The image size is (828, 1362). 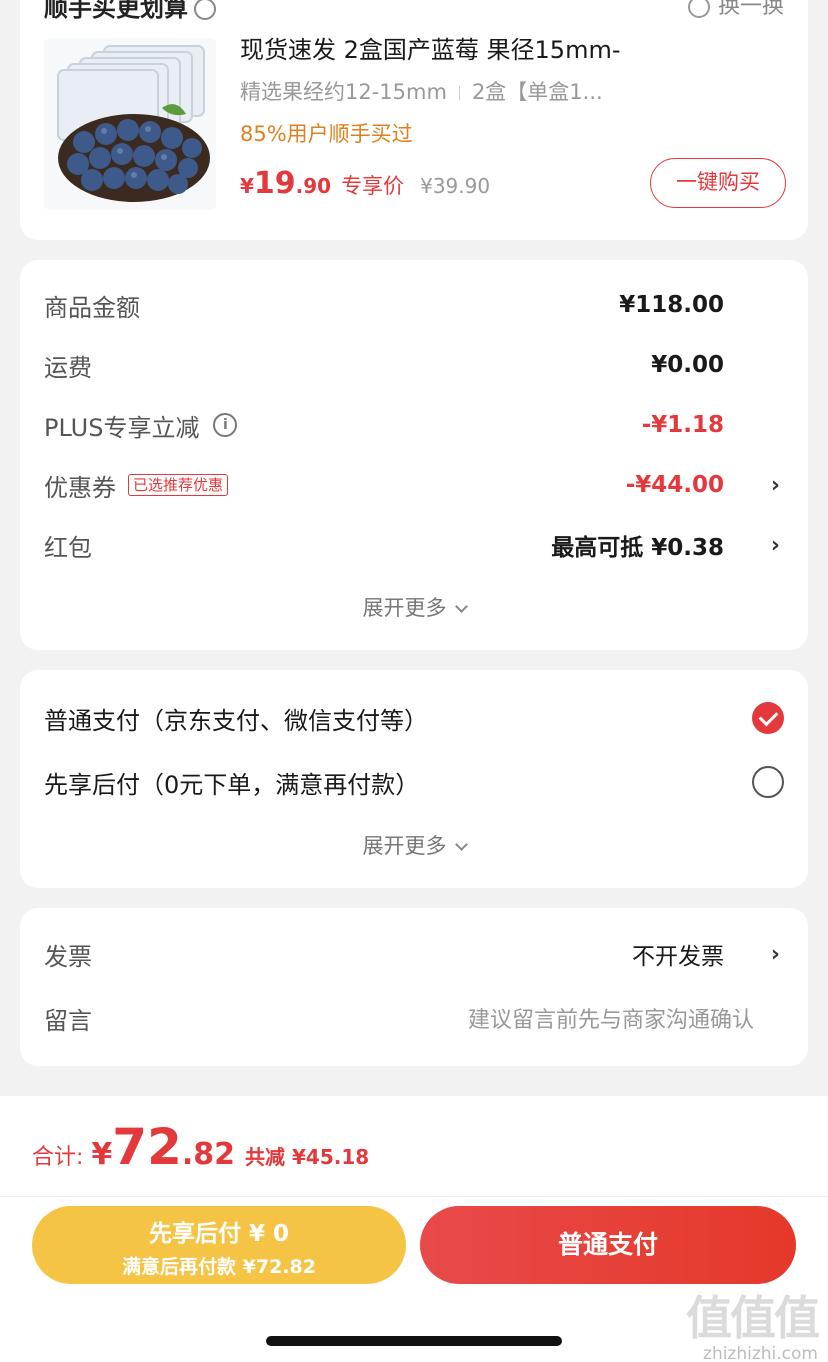 I want to click on info-icon: i, so click(x=225, y=425).